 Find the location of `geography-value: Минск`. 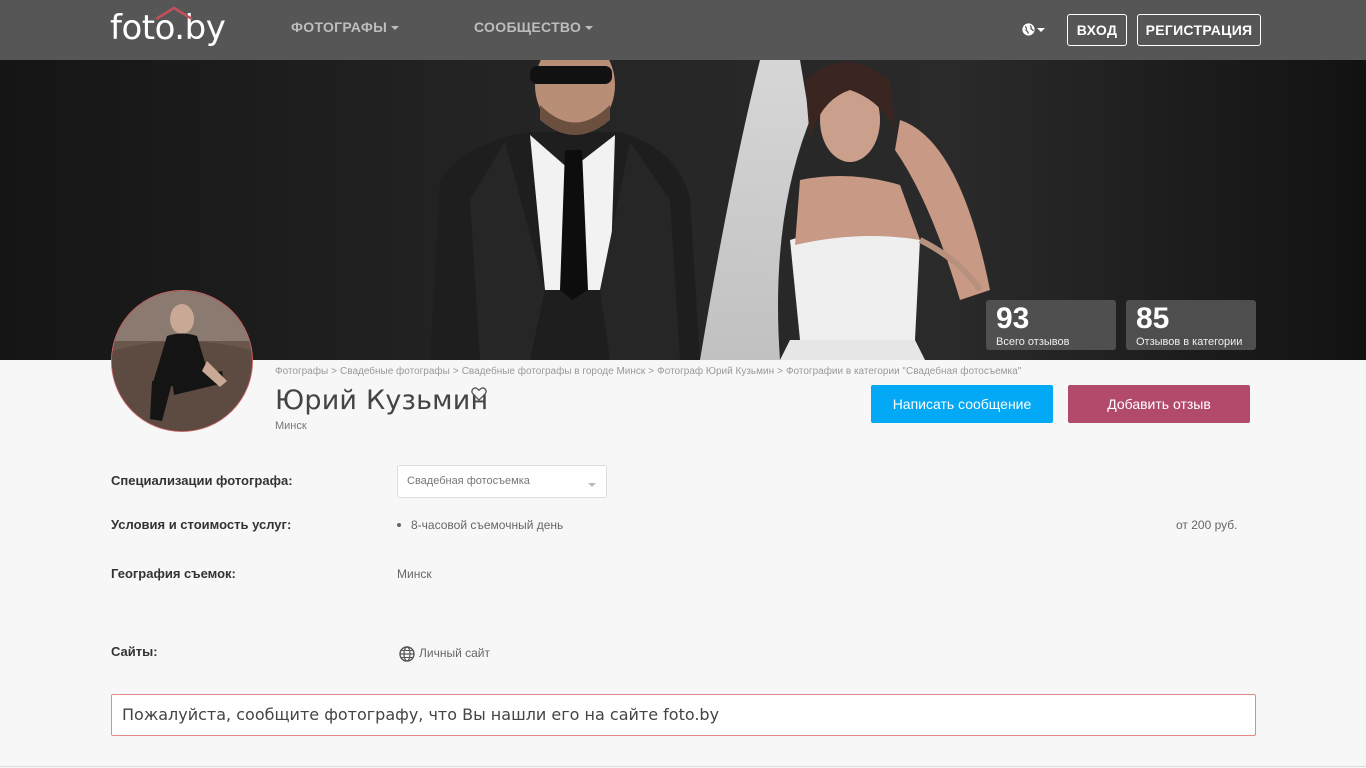

geography-value: Минск is located at coordinates (414, 574).